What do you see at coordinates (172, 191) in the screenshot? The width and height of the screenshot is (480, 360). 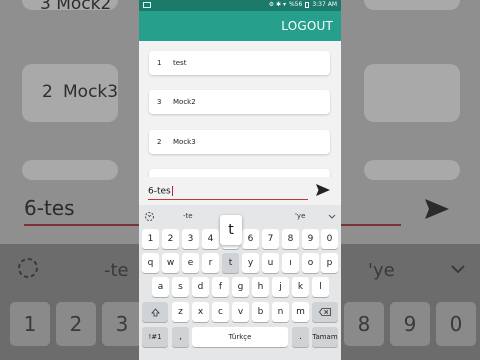 I see `text-caret` at bounding box center [172, 191].